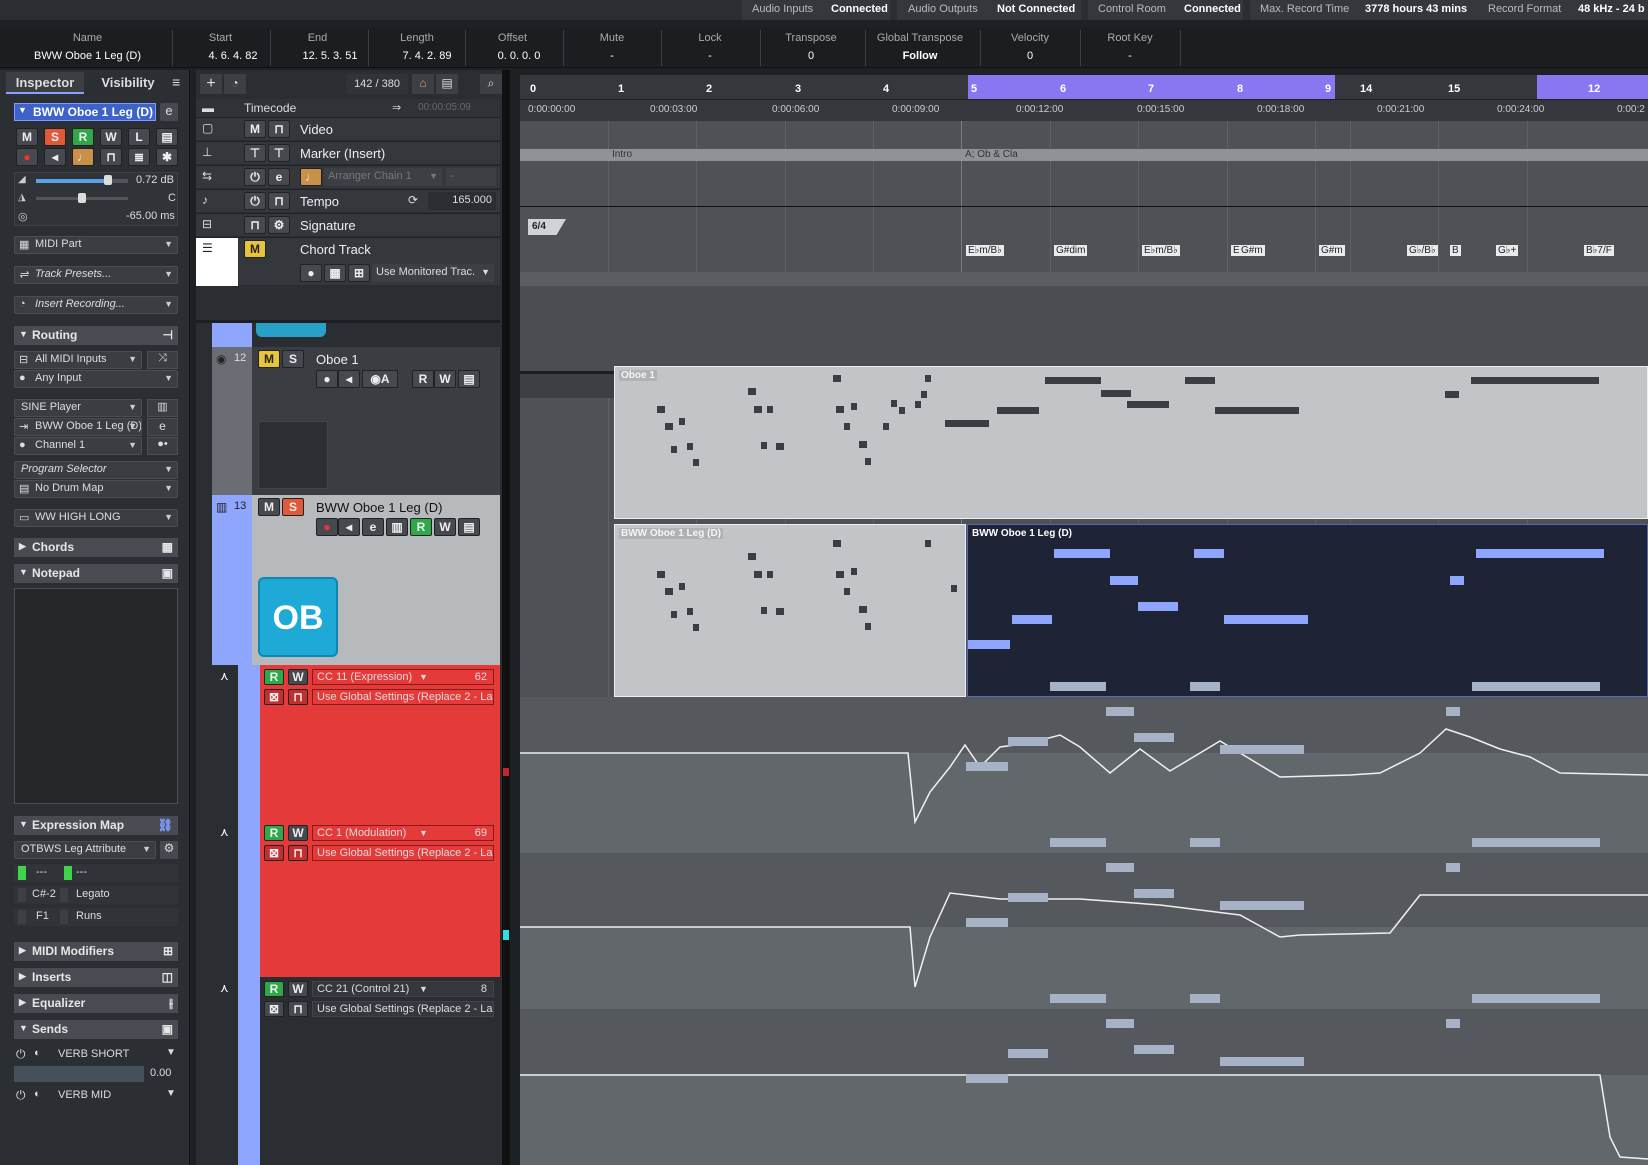 The width and height of the screenshot is (1648, 1165). Describe the element at coordinates (991, 154) in the screenshot. I see `marker-a: A; Ob & Cla` at that location.